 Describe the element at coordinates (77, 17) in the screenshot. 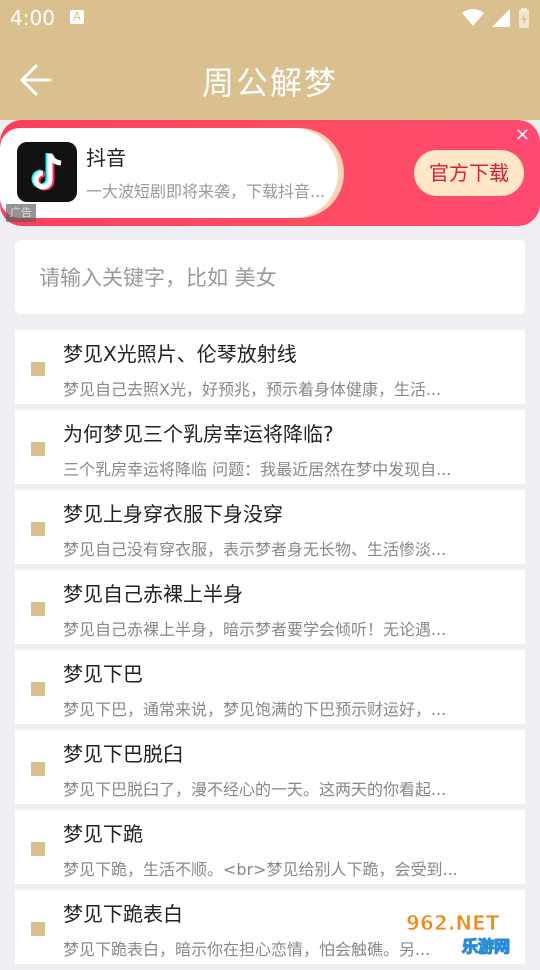

I see `notification-icon: A` at that location.